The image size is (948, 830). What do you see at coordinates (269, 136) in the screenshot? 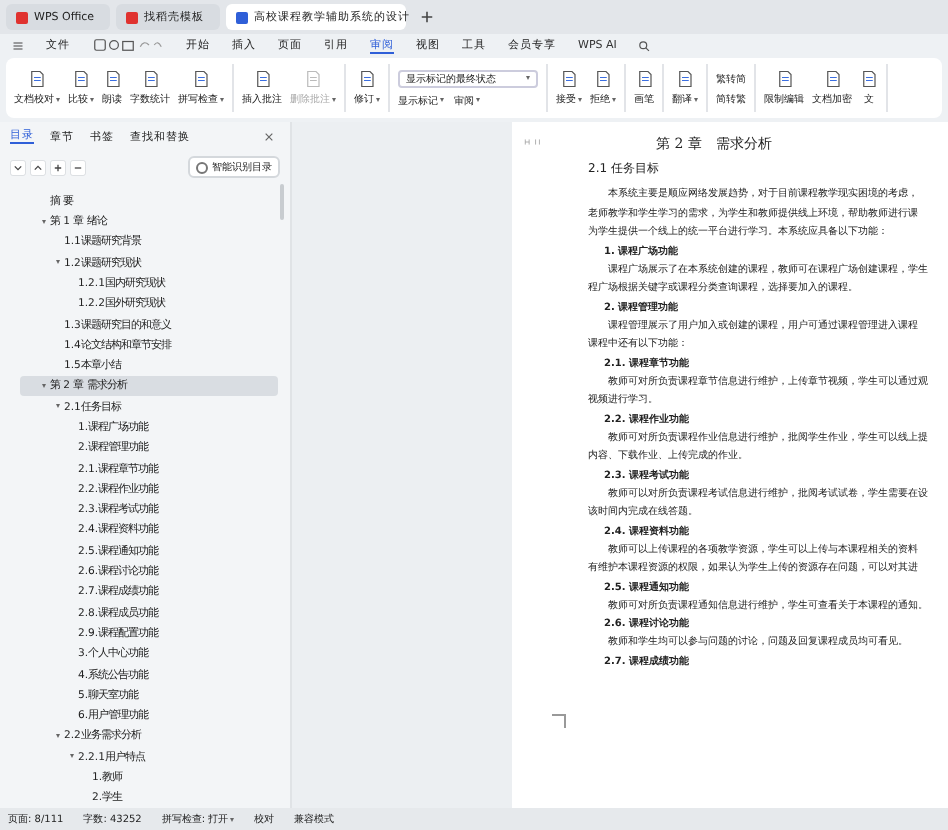
I see `close-icon` at bounding box center [269, 136].